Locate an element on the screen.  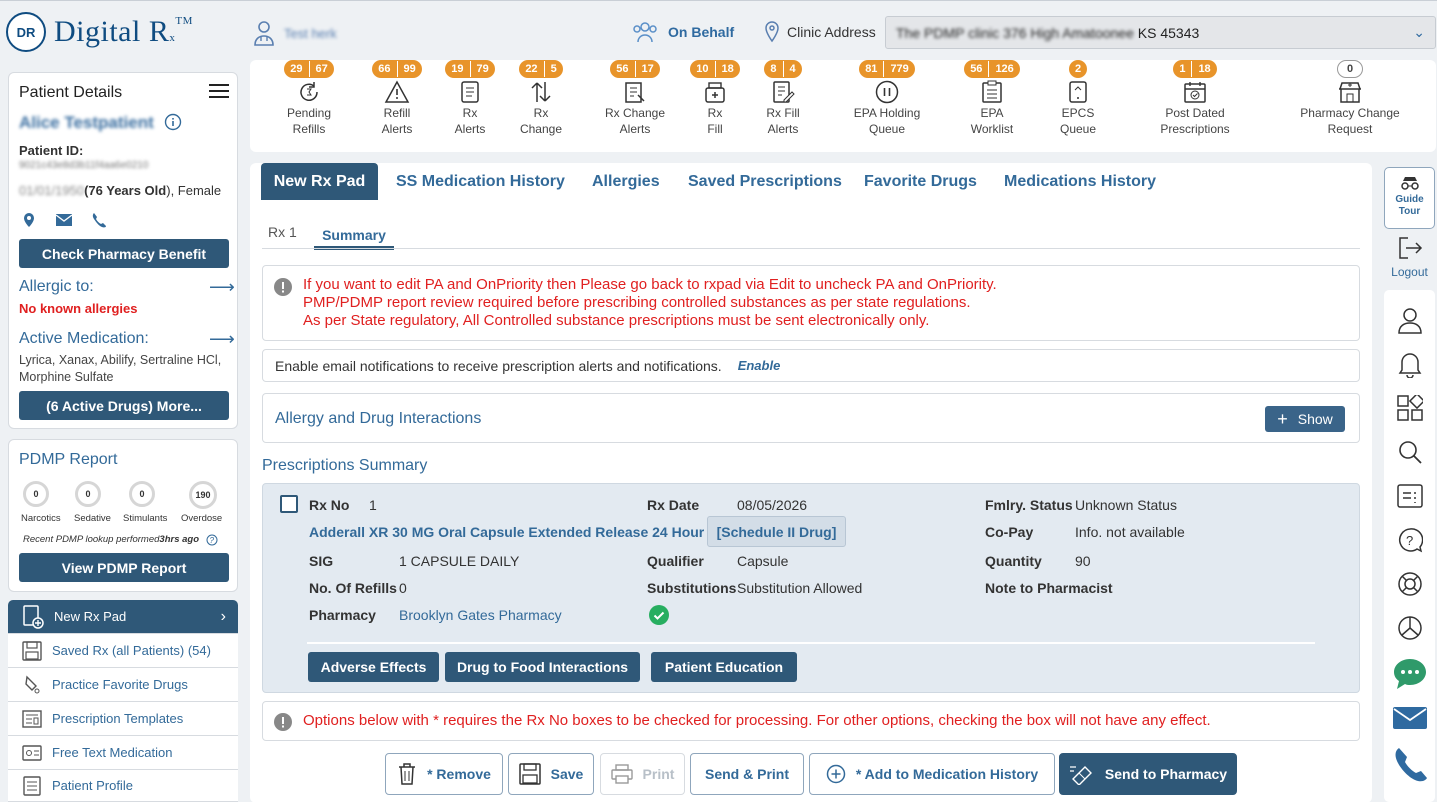
patient-education-button: Patient Education is located at coordinates (724, 667).